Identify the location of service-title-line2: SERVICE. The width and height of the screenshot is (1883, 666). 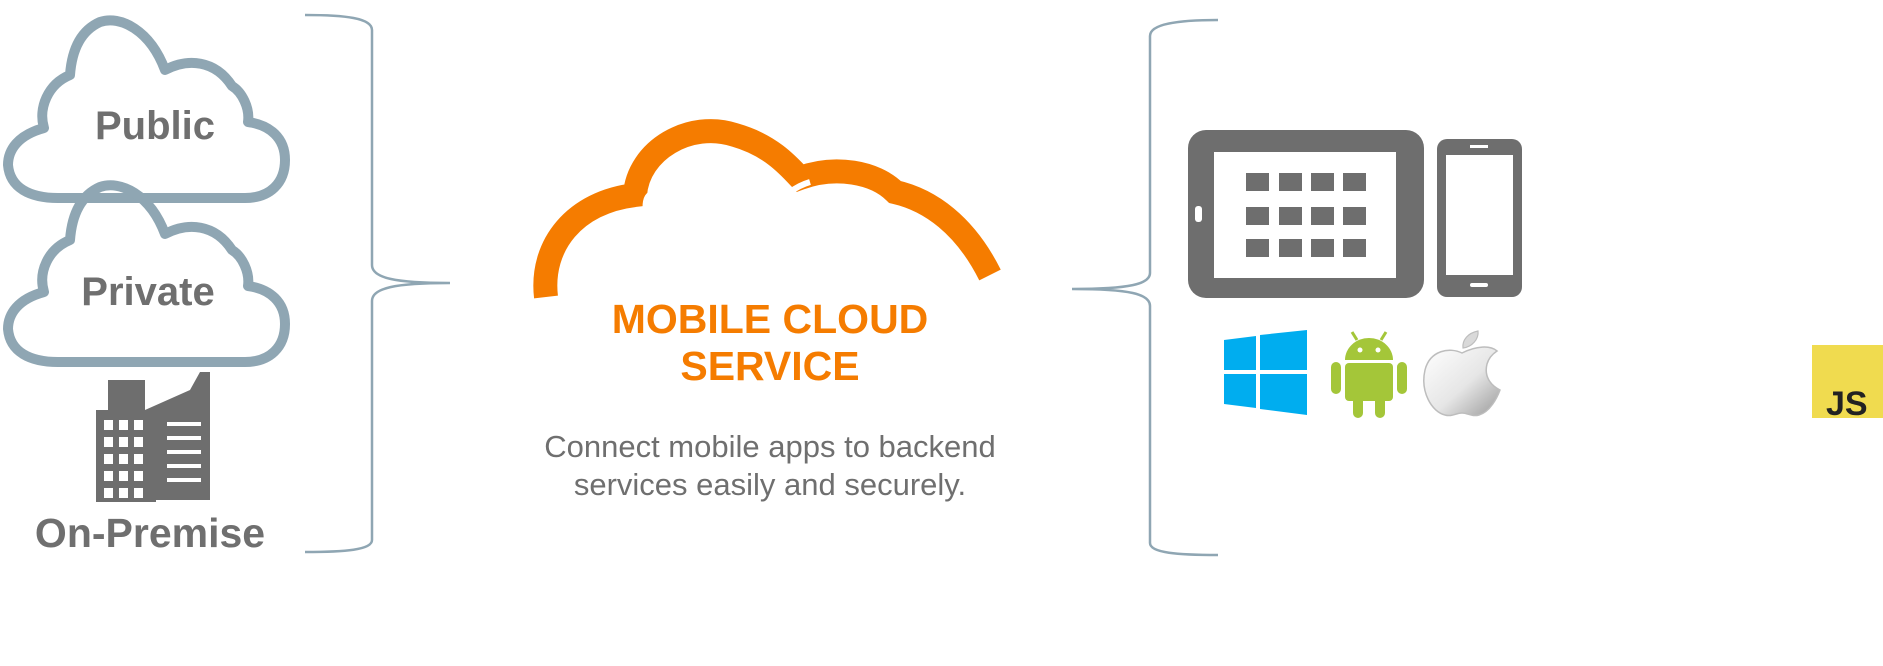
(770, 366).